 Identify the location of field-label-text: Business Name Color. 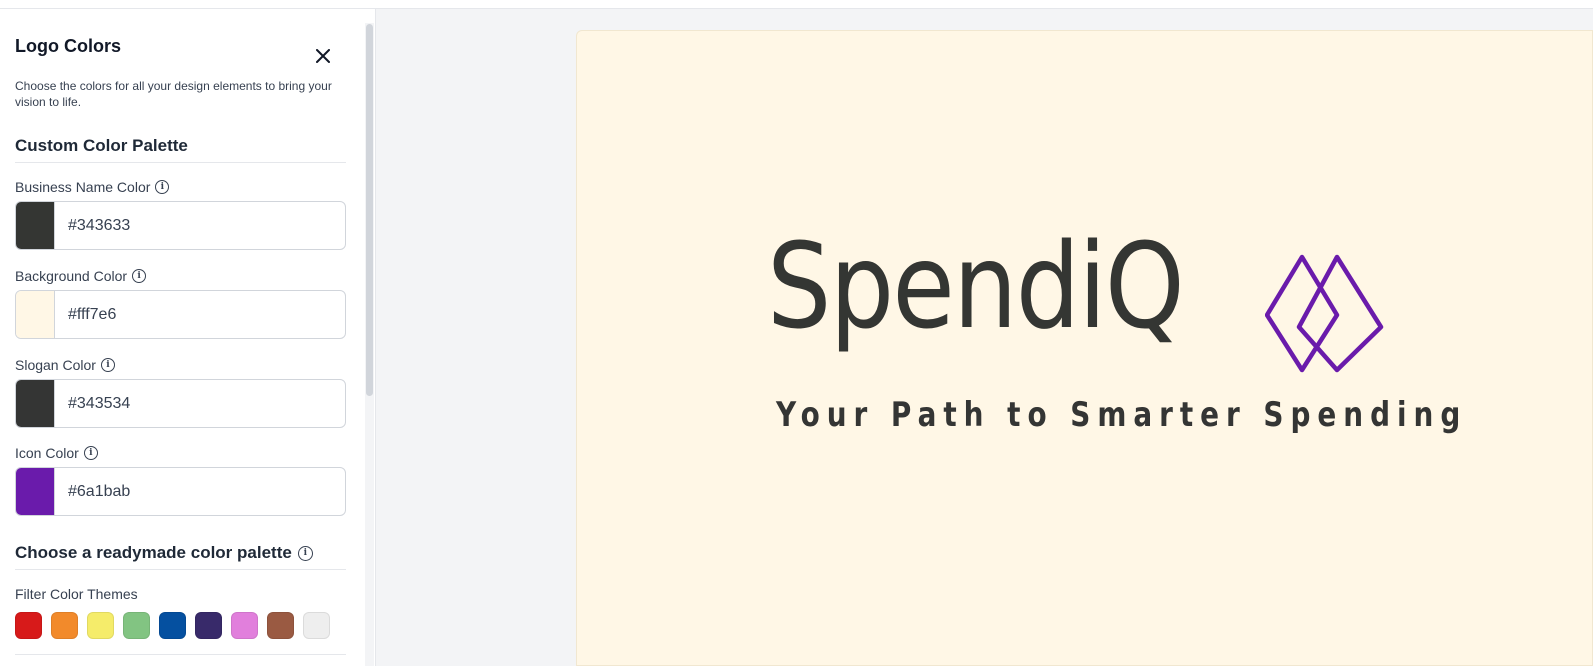
(83, 187).